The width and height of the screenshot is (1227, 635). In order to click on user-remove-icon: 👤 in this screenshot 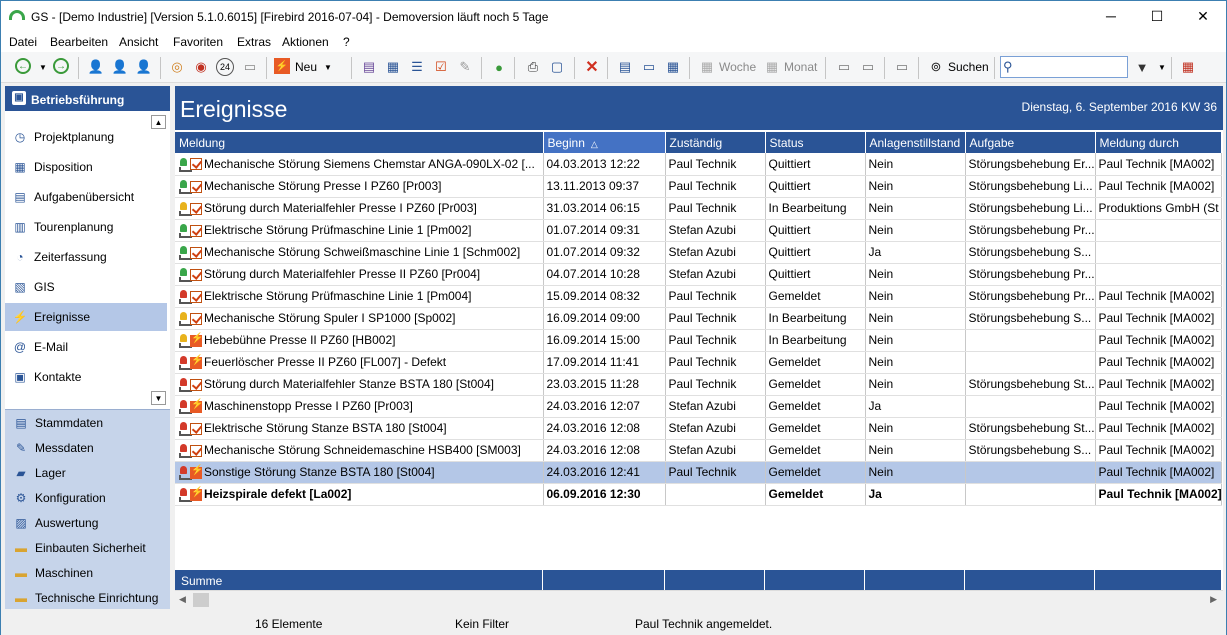, I will do `click(120, 67)`.